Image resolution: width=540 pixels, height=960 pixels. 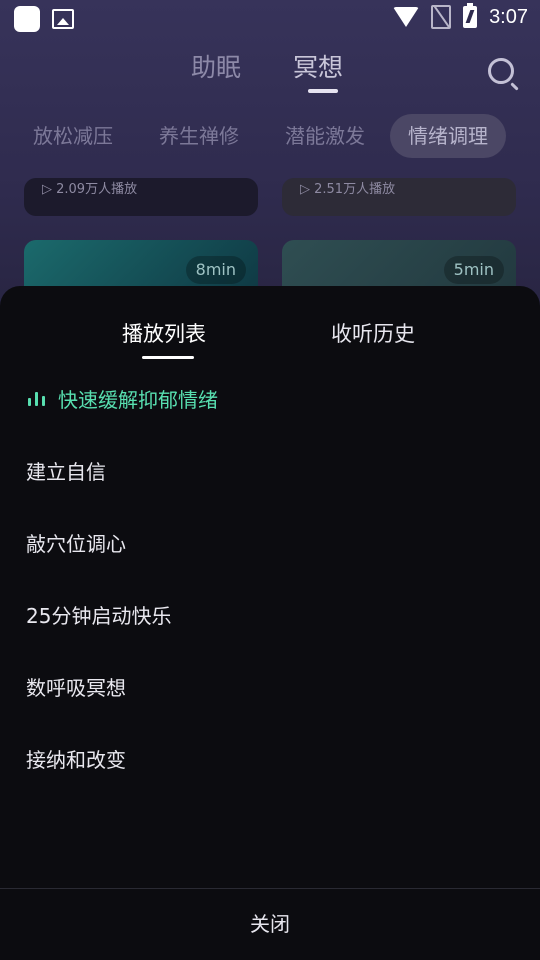 What do you see at coordinates (73, 136) in the screenshot?
I see `category-relax: 放松减压` at bounding box center [73, 136].